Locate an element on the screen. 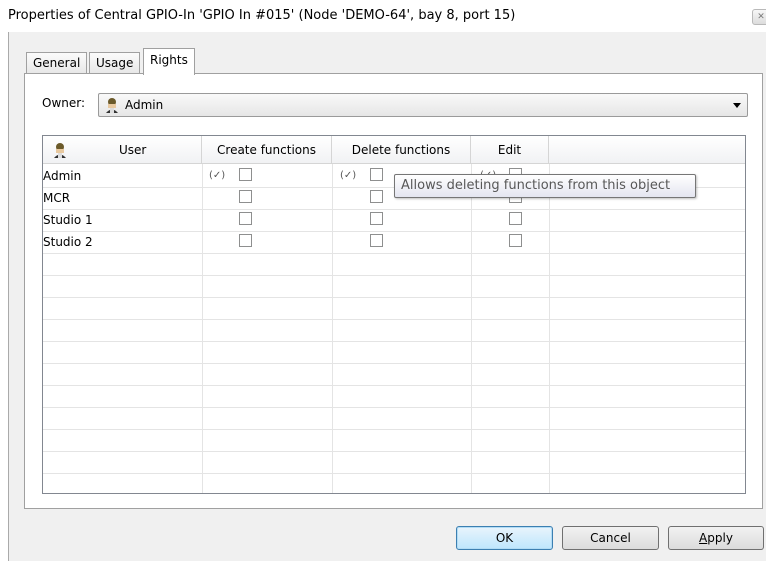 This screenshot has width=766, height=561. tab-rights: Rights is located at coordinates (169, 61).